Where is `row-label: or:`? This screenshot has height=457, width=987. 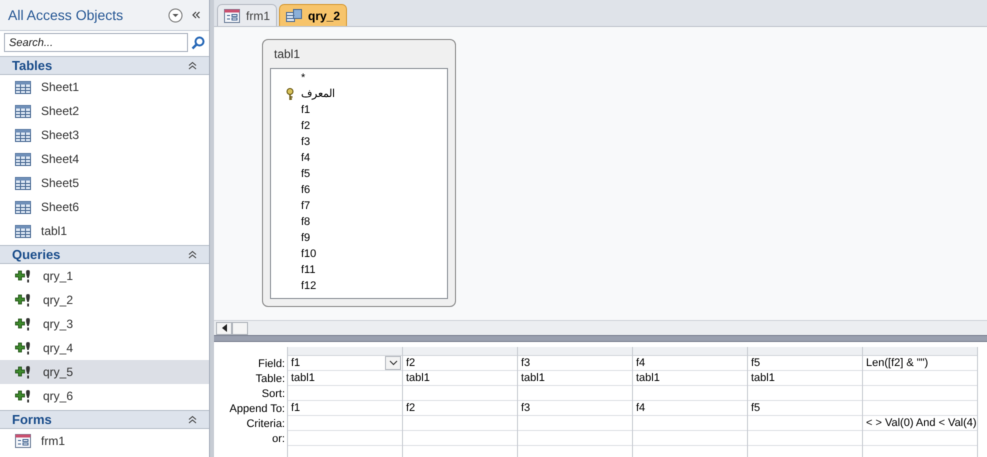 row-label: or: is located at coordinates (278, 439).